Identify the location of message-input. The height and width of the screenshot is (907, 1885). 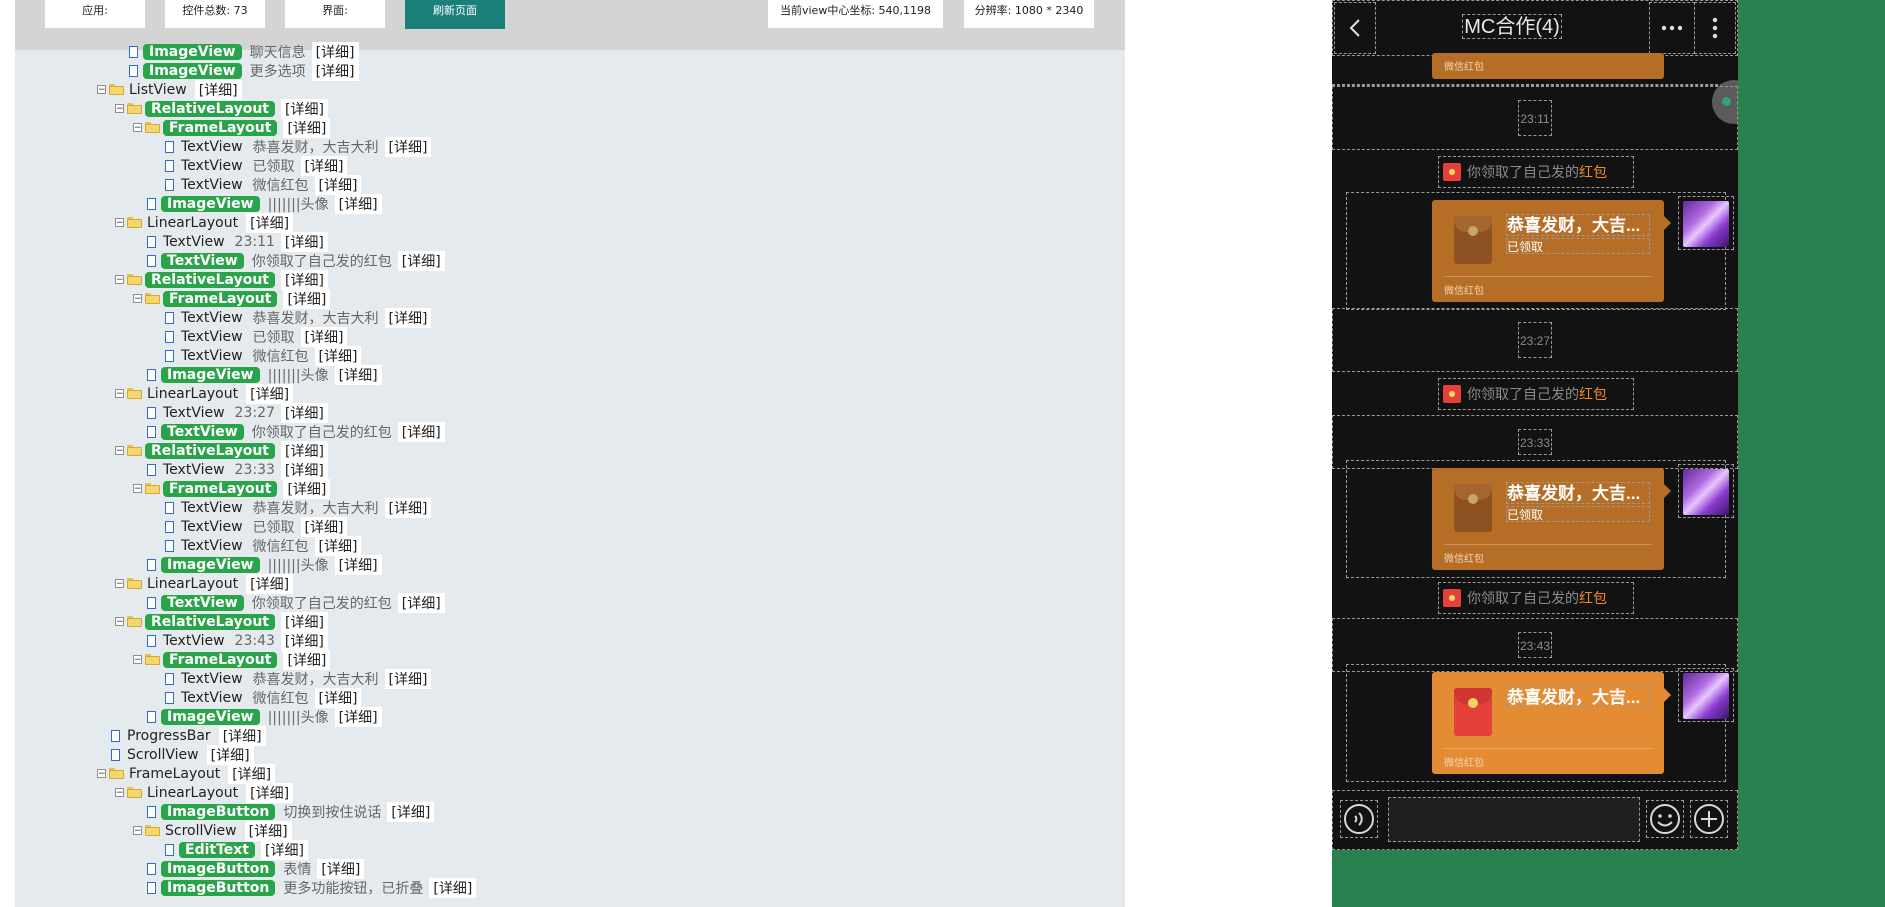
(1514, 819).